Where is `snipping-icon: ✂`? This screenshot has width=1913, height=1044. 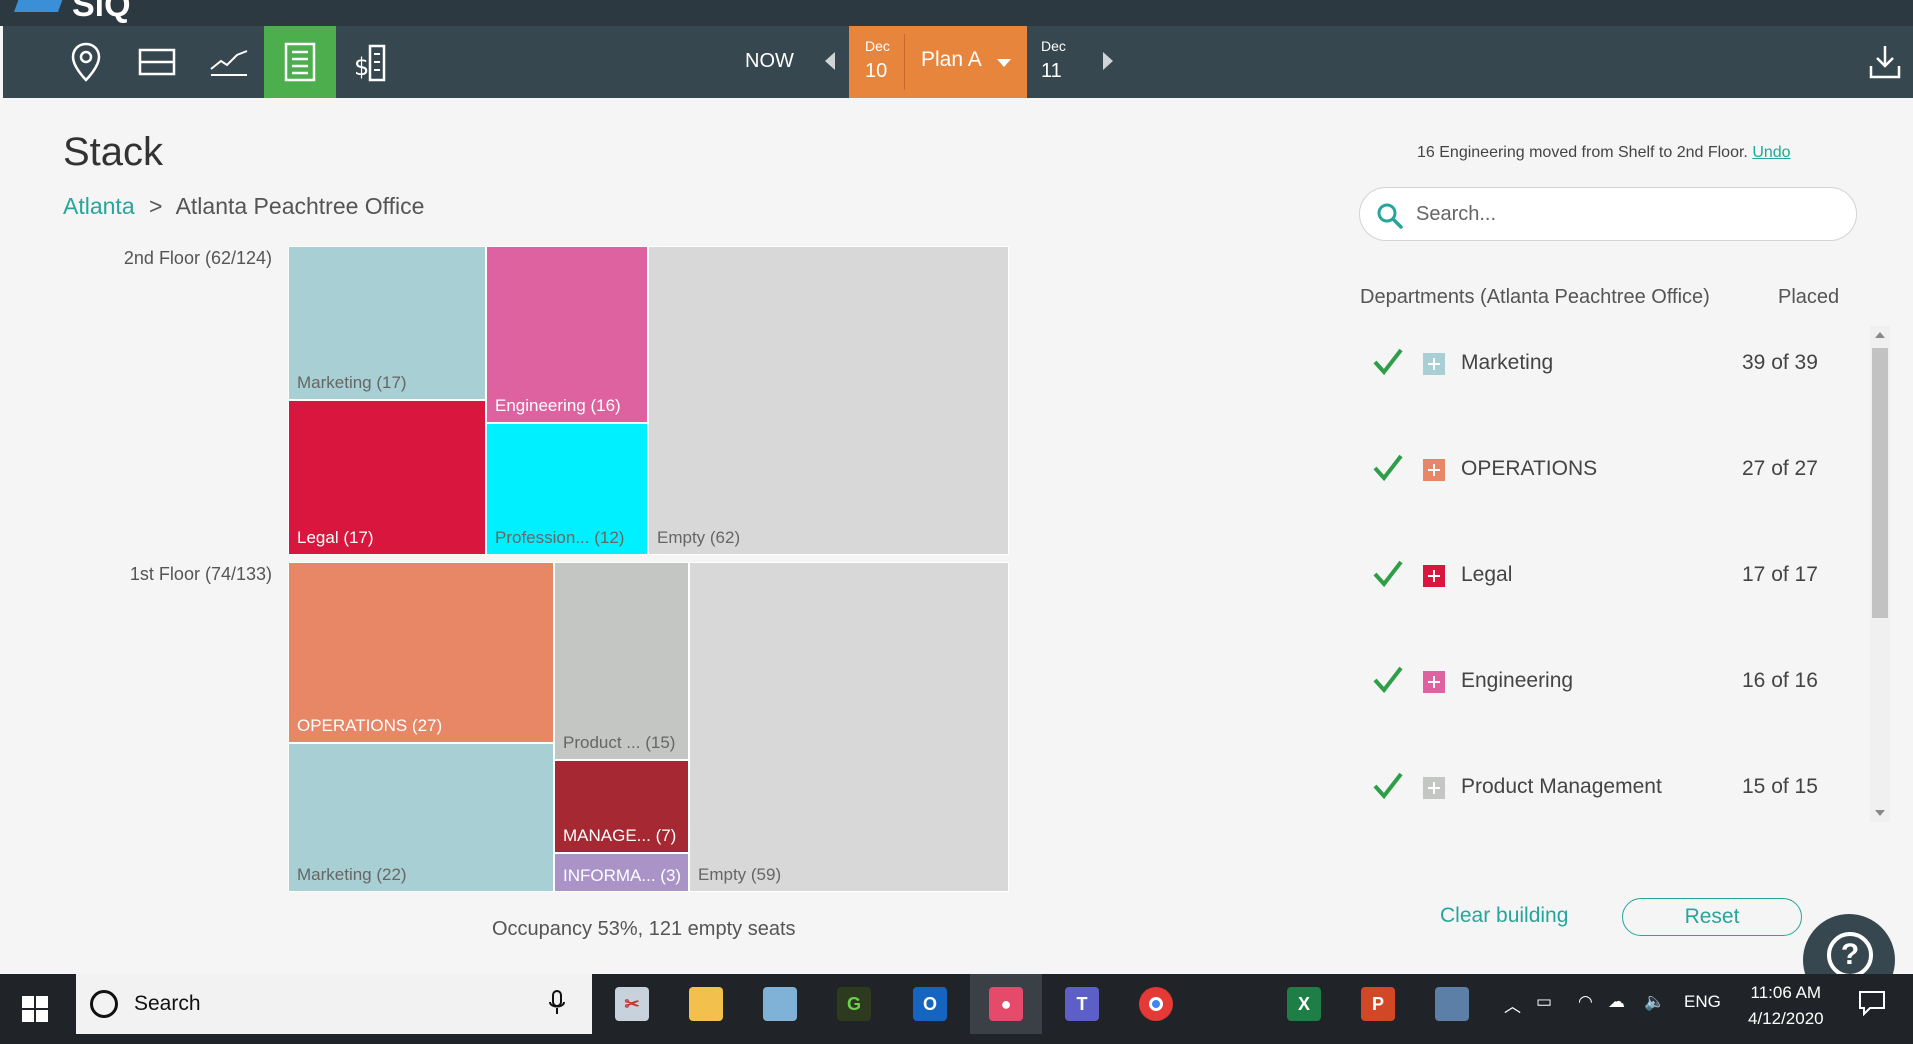 snipping-icon: ✂ is located at coordinates (632, 1004).